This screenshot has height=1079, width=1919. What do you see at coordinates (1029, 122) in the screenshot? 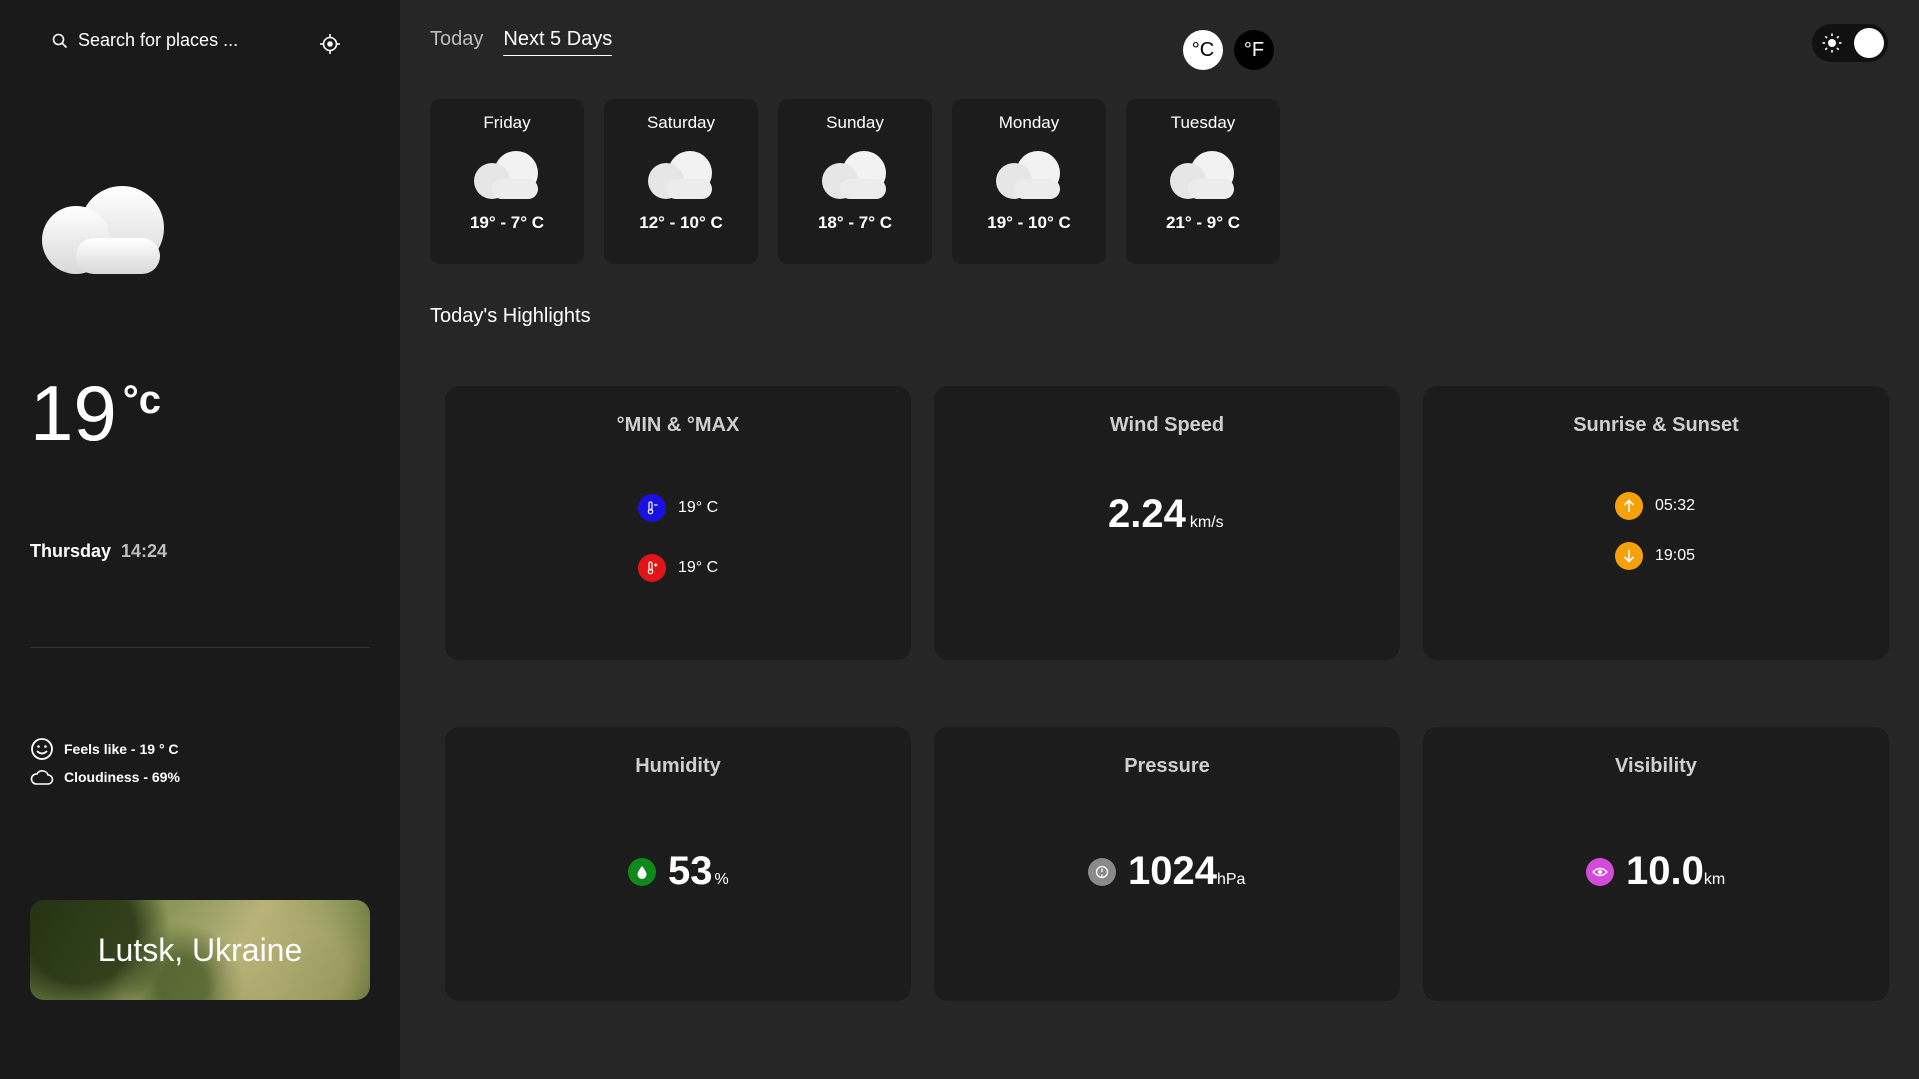
I see `forecast-day: Monday` at bounding box center [1029, 122].